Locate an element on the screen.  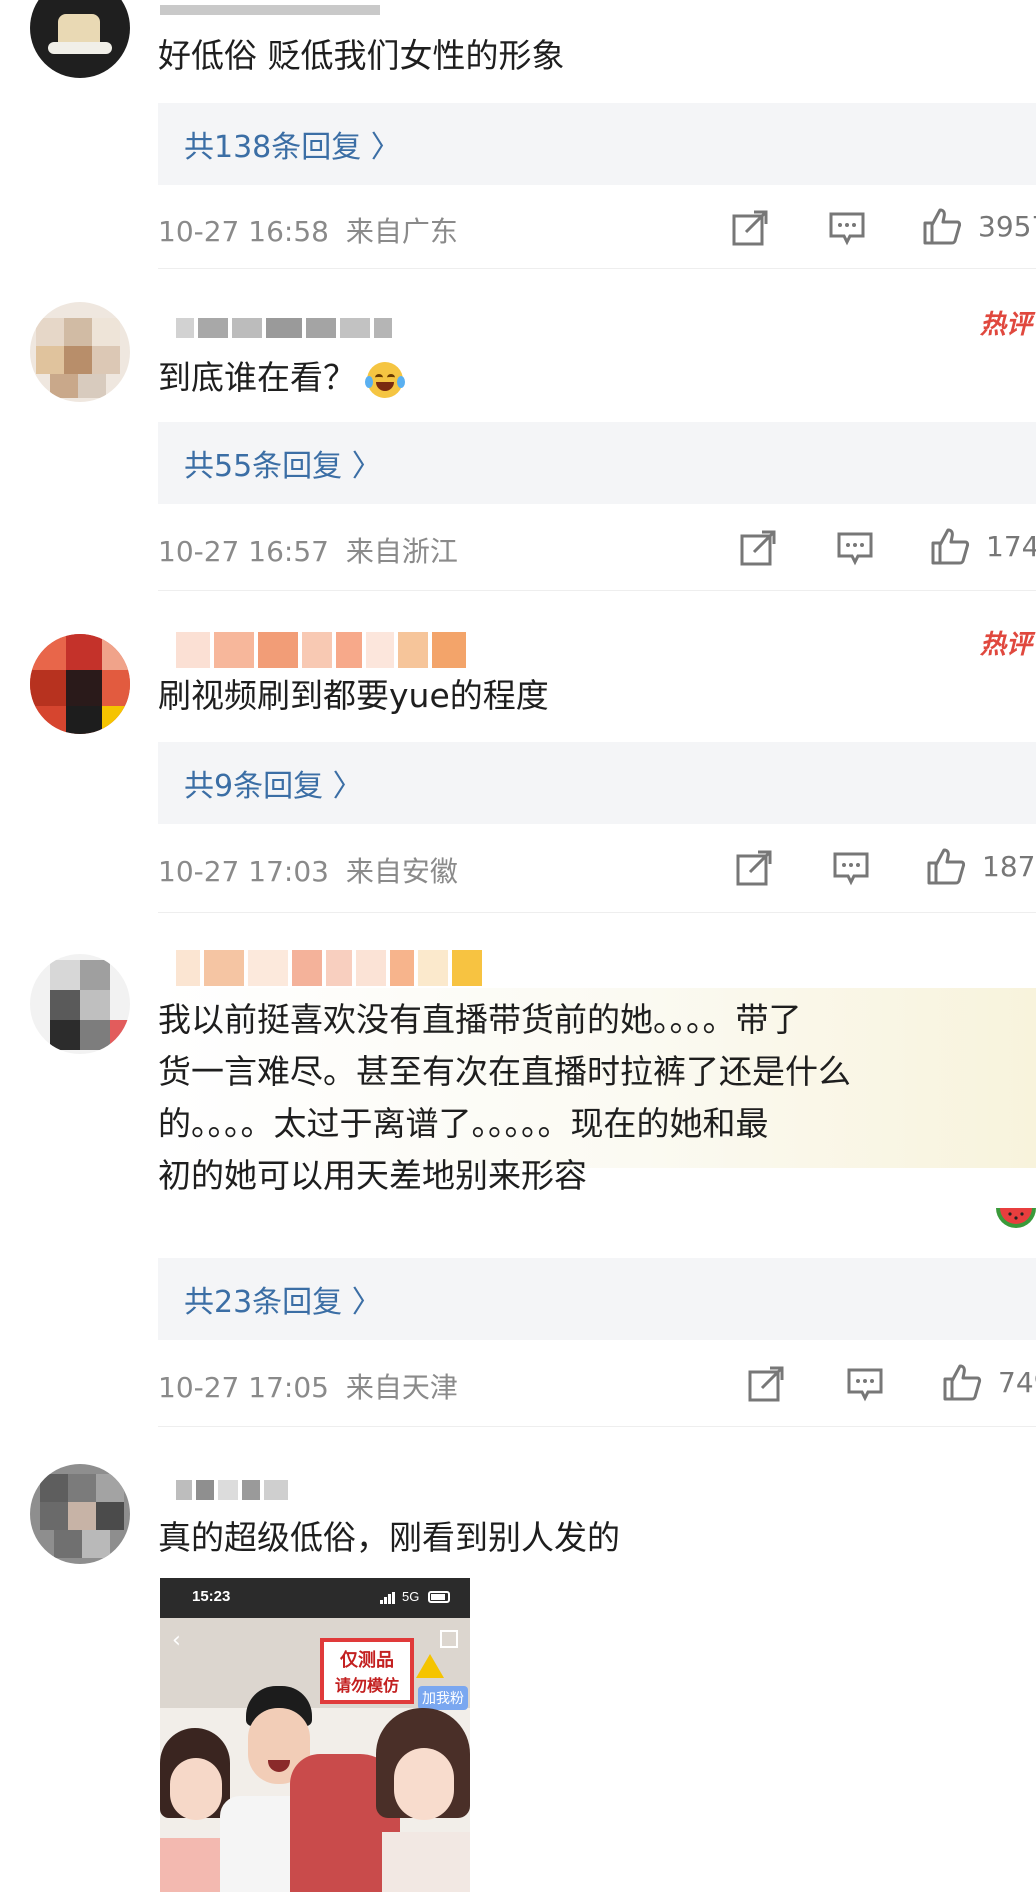
status-time: 15:23 is located at coordinates (211, 1596).